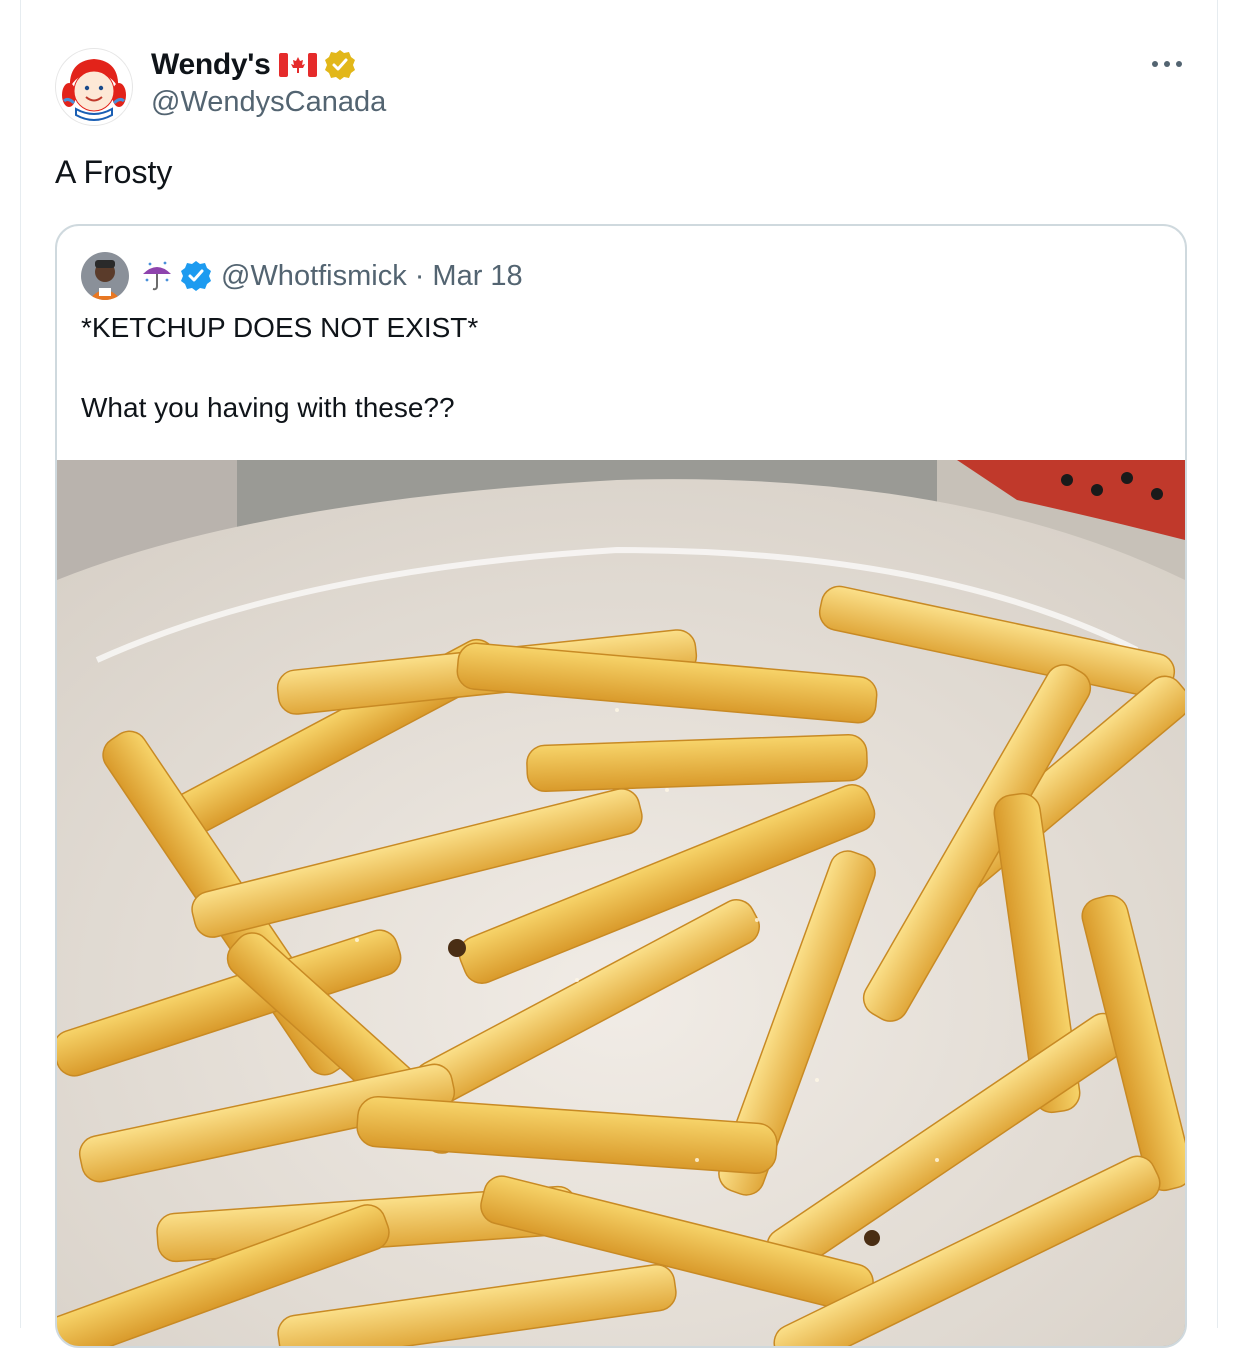 The width and height of the screenshot is (1234, 1348). What do you see at coordinates (157, 276) in the screenshot?
I see `umbrella-rain-icon` at bounding box center [157, 276].